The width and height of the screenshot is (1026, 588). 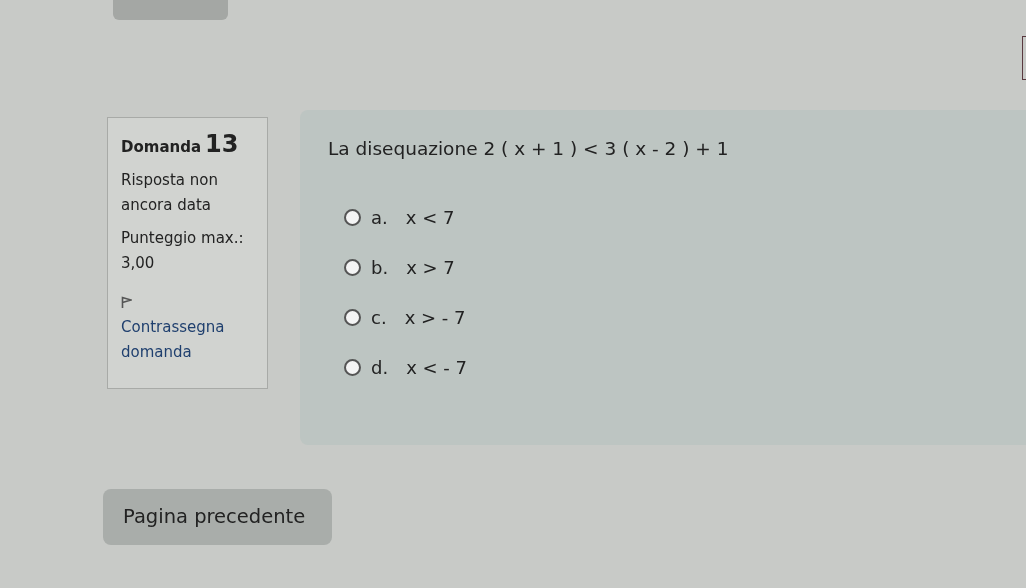 I want to click on option-answer: x > 7, so click(x=430, y=268).